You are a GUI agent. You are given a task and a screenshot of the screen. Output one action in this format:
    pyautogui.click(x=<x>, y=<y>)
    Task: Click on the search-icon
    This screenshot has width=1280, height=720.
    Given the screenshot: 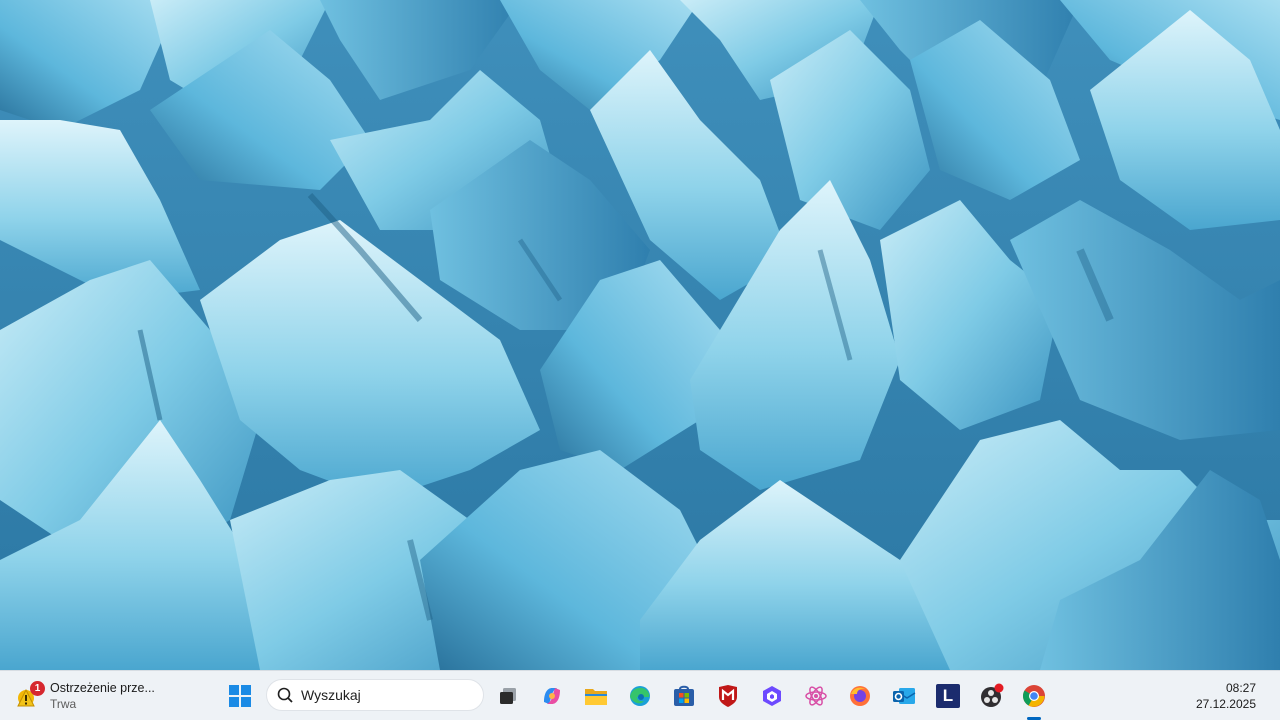 What is the action you would take?
    pyautogui.click(x=285, y=695)
    